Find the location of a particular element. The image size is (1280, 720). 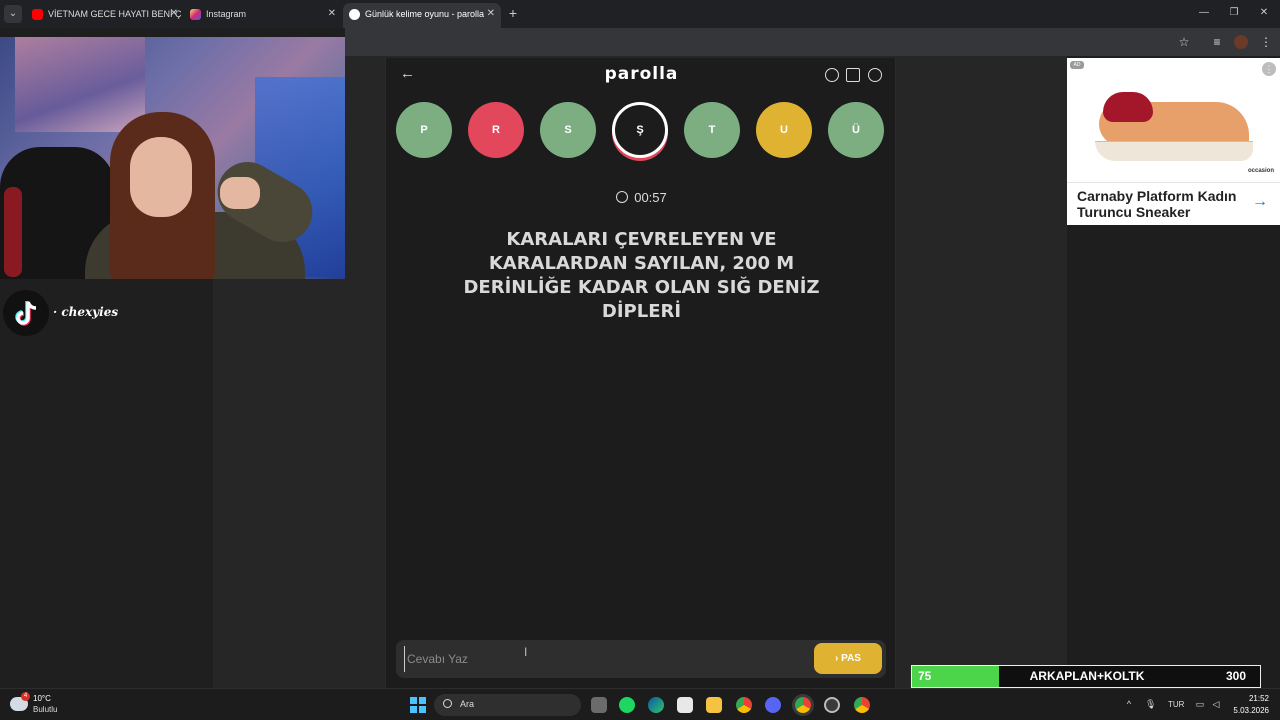

answer-input is located at coordinates (604, 659).